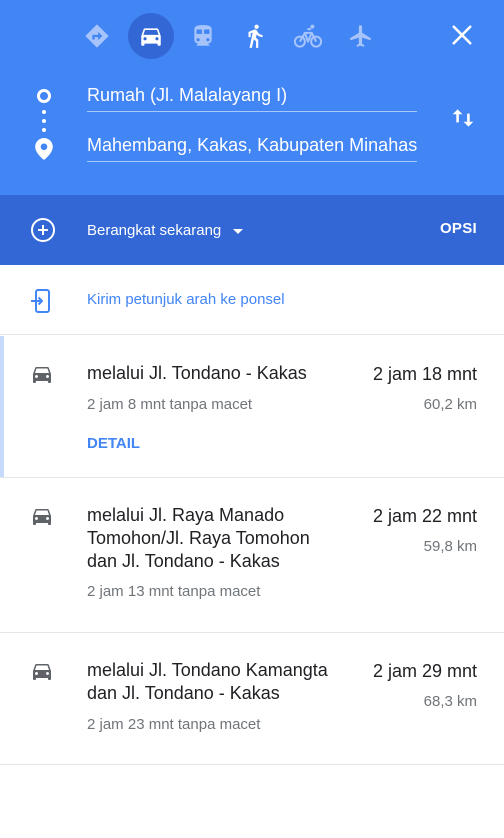 Image resolution: width=504 pixels, height=838 pixels. What do you see at coordinates (450, 546) in the screenshot?
I see `route-distance: 59,8 km` at bounding box center [450, 546].